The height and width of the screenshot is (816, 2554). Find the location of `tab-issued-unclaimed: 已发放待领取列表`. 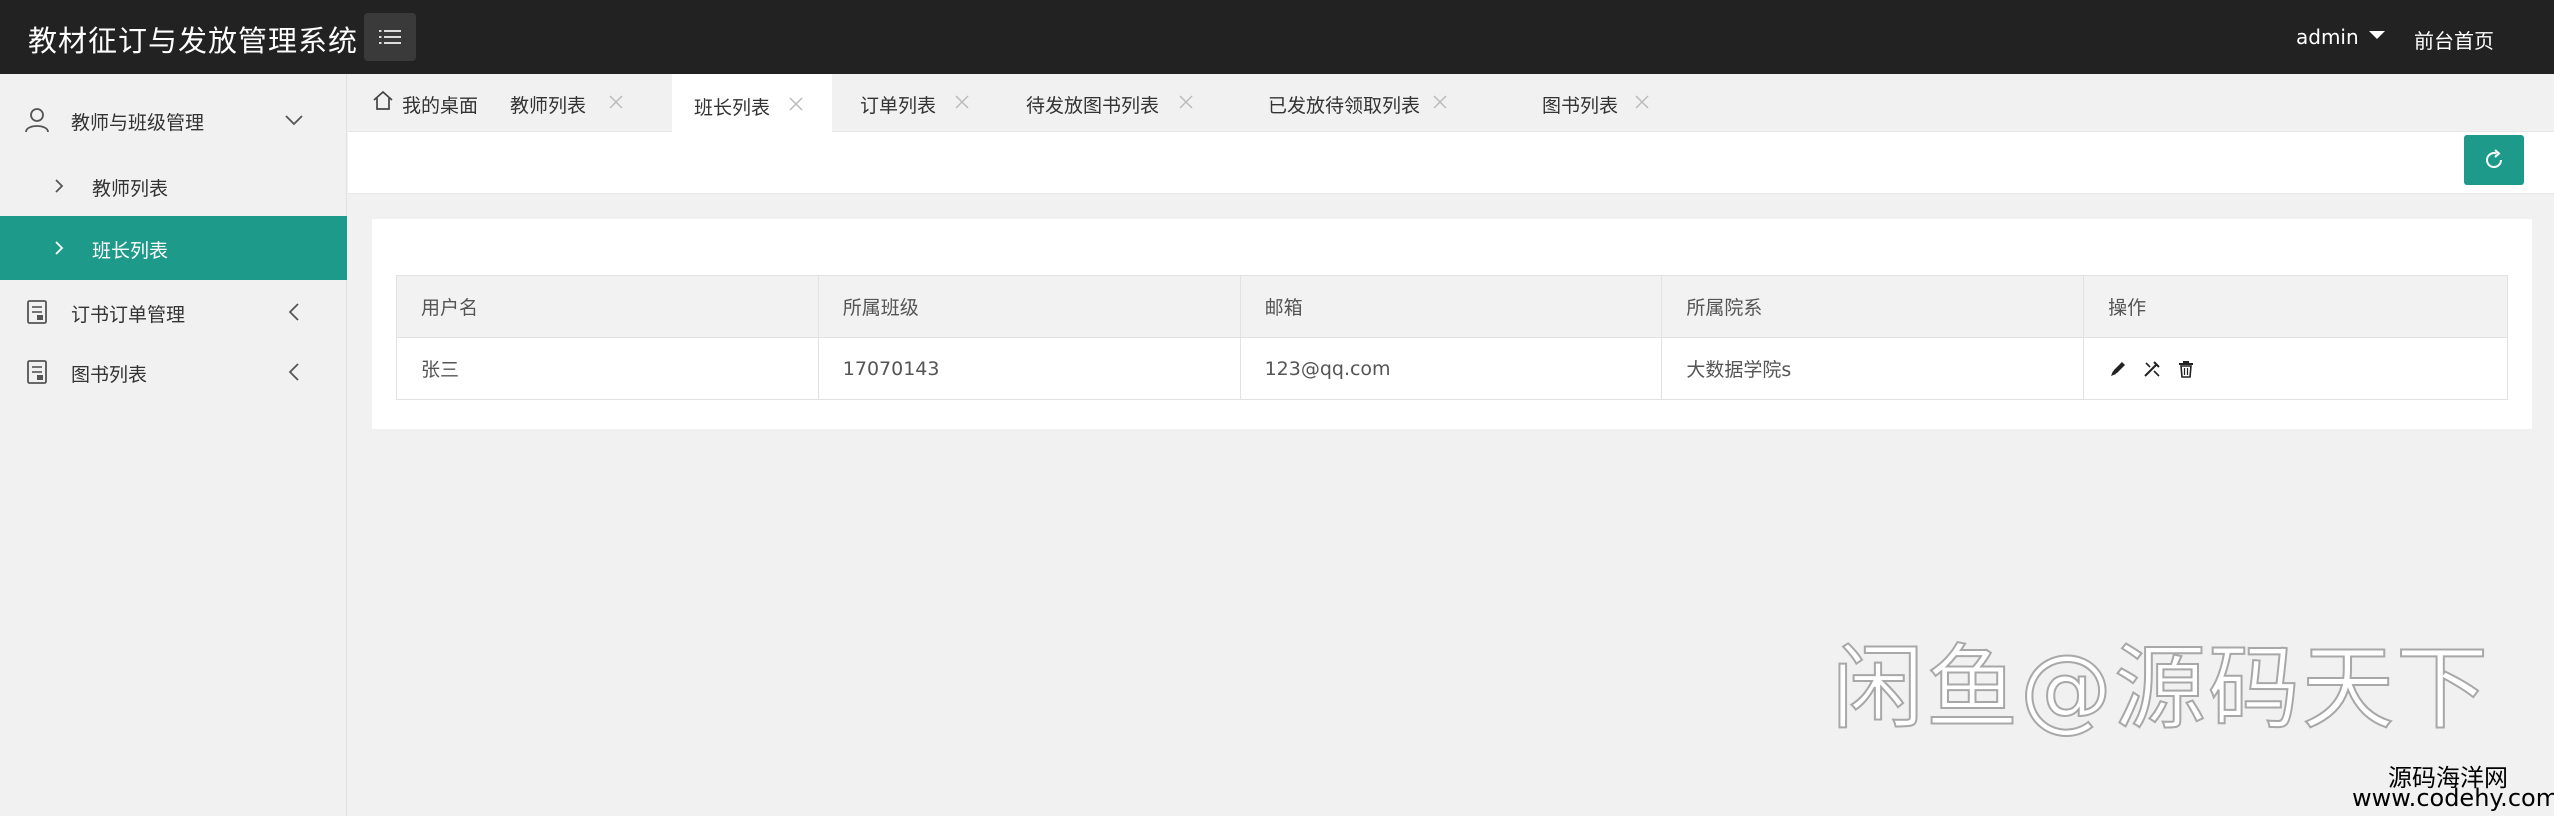

tab-issued-unclaimed: 已发放待领取列表 is located at coordinates (1360, 103).